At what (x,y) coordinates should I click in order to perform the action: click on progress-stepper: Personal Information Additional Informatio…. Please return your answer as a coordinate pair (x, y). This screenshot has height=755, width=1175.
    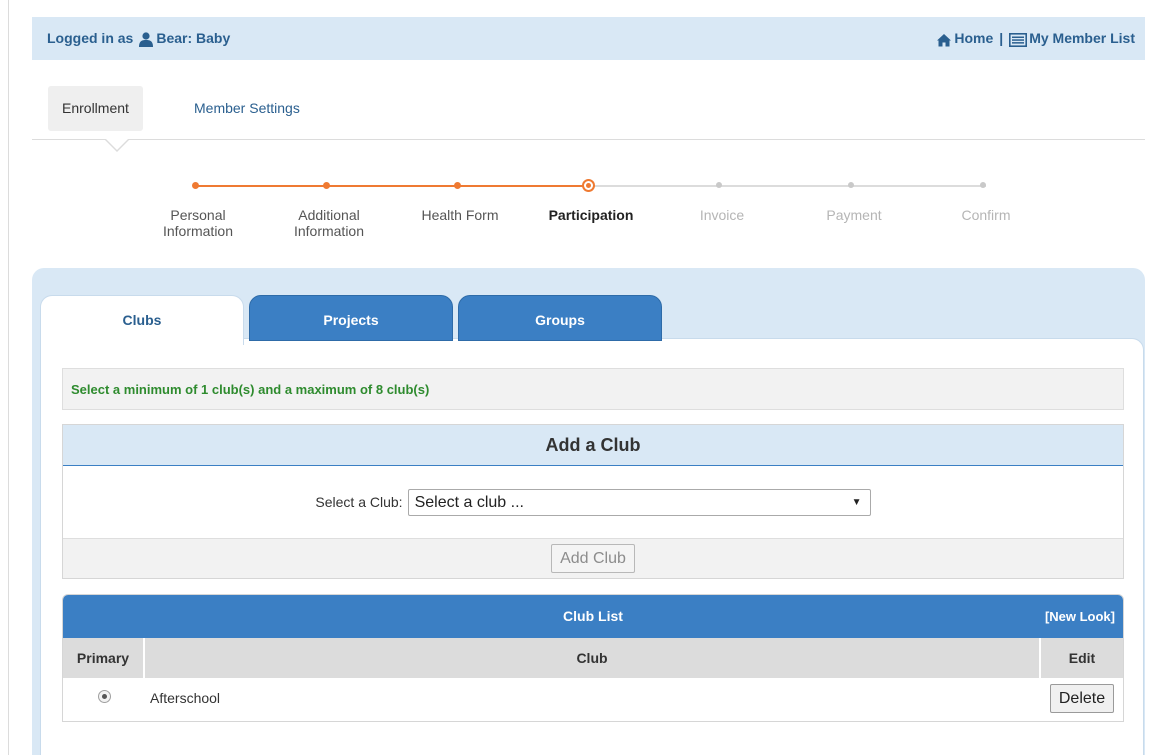
    Looking at the image, I should click on (590, 215).